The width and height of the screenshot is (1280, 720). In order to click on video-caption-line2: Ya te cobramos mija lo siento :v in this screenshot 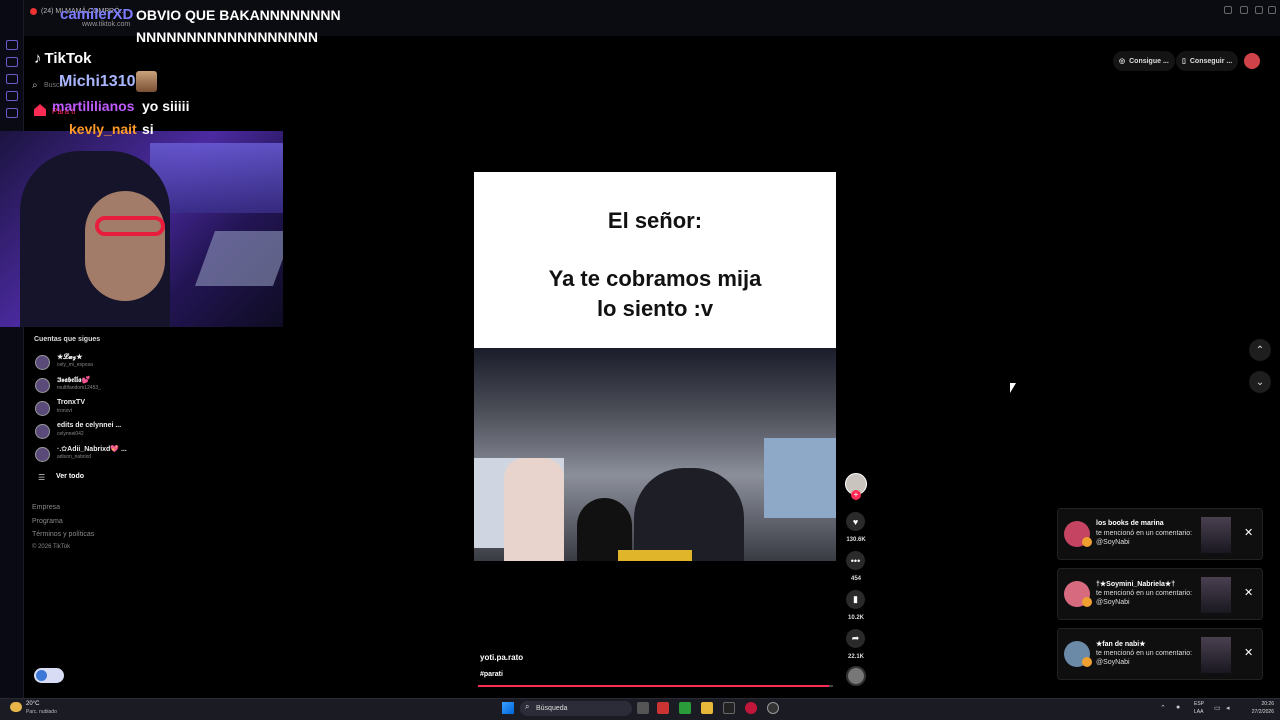, I will do `click(655, 294)`.